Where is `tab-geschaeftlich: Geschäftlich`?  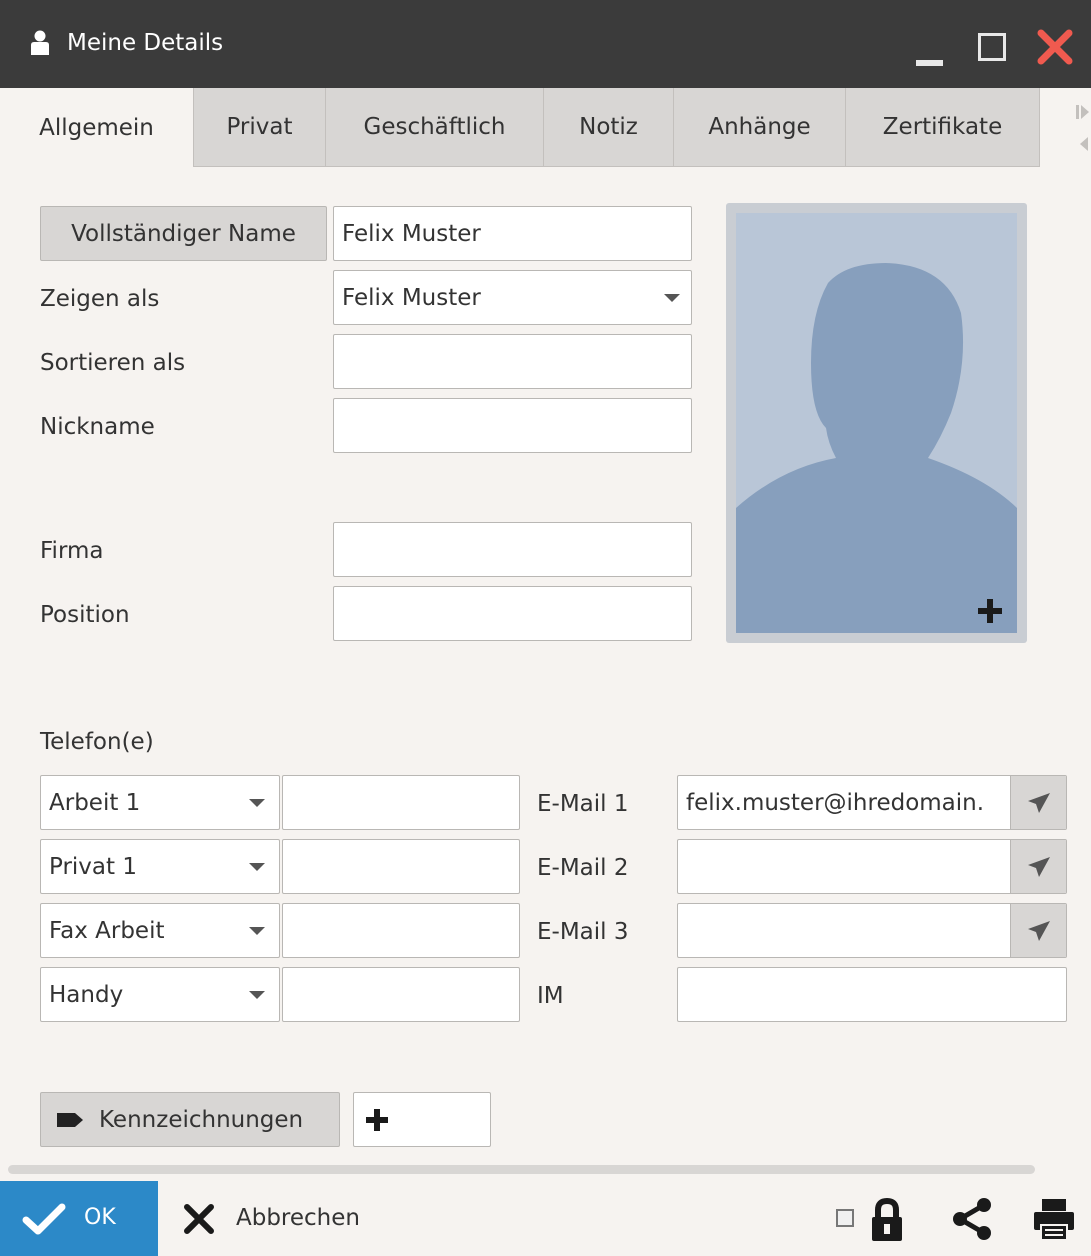 tab-geschaeftlich: Geschäftlich is located at coordinates (435, 127).